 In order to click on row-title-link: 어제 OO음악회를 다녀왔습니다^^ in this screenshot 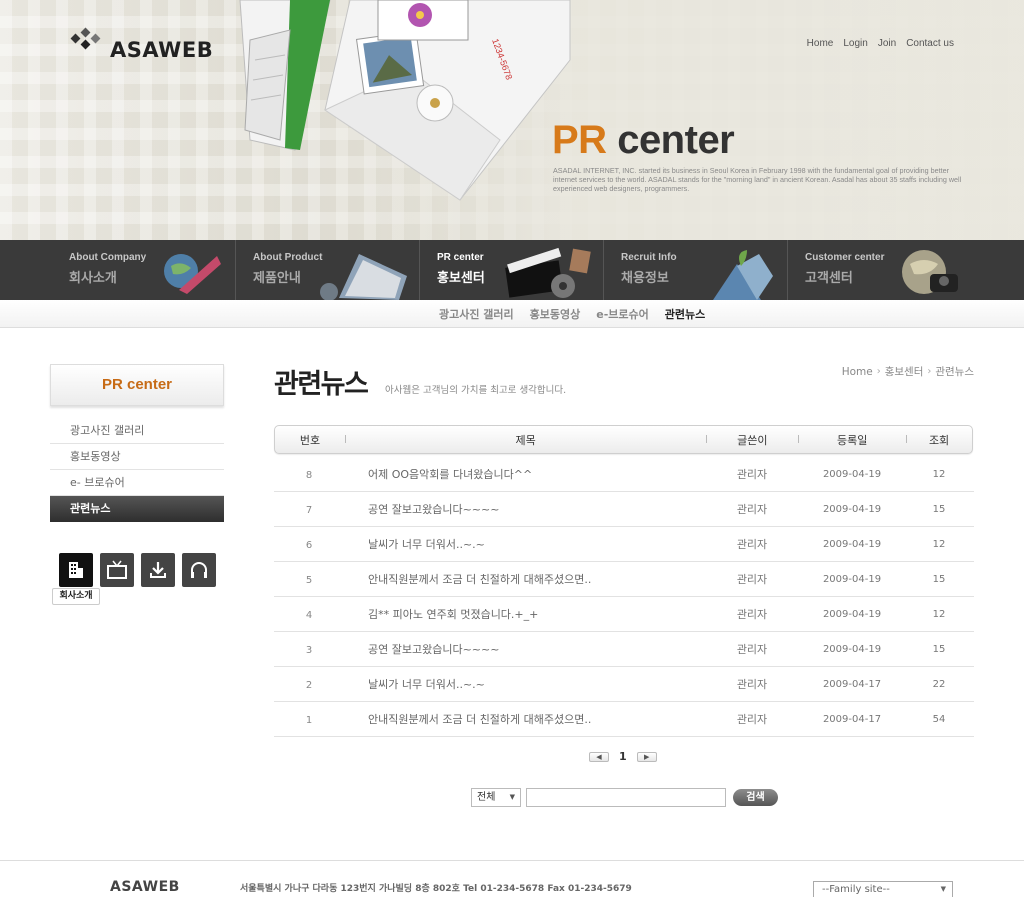, I will do `click(525, 474)`.